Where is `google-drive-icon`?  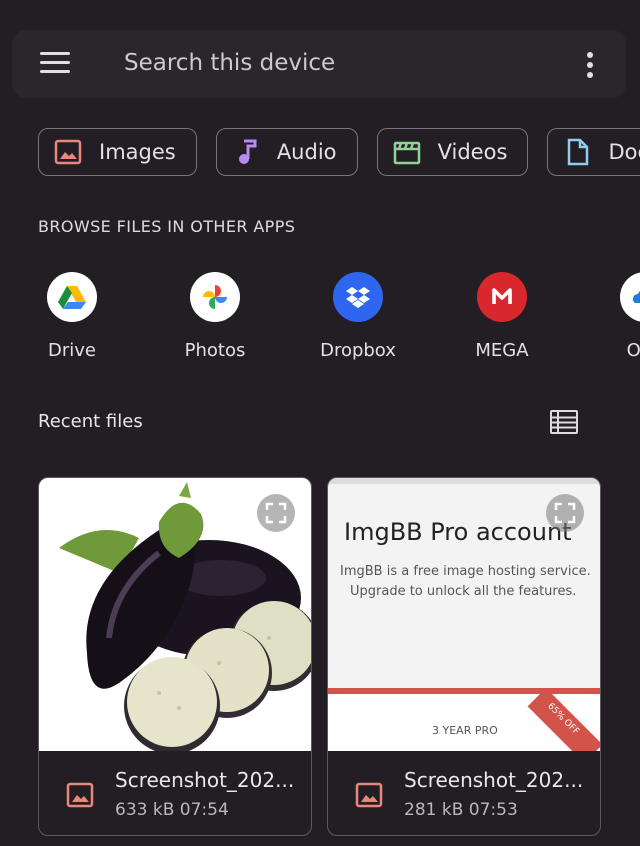 google-drive-icon is located at coordinates (72, 297).